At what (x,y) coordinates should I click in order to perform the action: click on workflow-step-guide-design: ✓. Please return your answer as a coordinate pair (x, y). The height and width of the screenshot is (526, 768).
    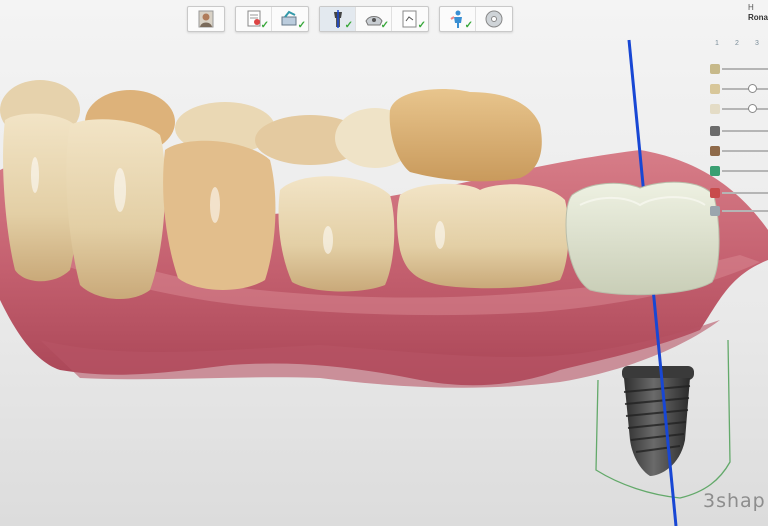
    Looking at the image, I should click on (374, 19).